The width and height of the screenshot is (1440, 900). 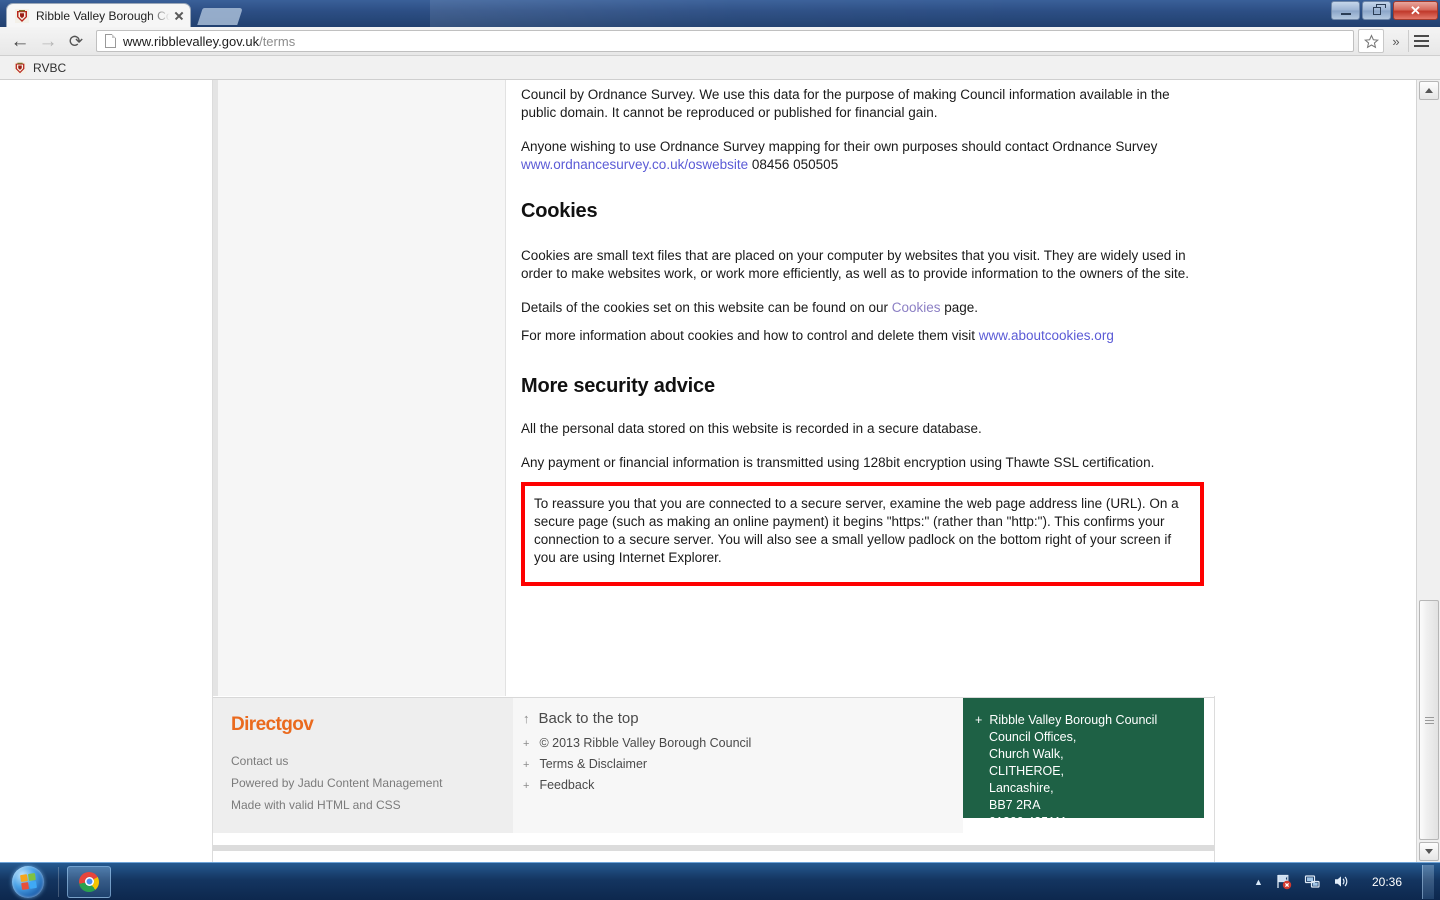 I want to click on scrollbar-thumb, so click(x=1429, y=720).